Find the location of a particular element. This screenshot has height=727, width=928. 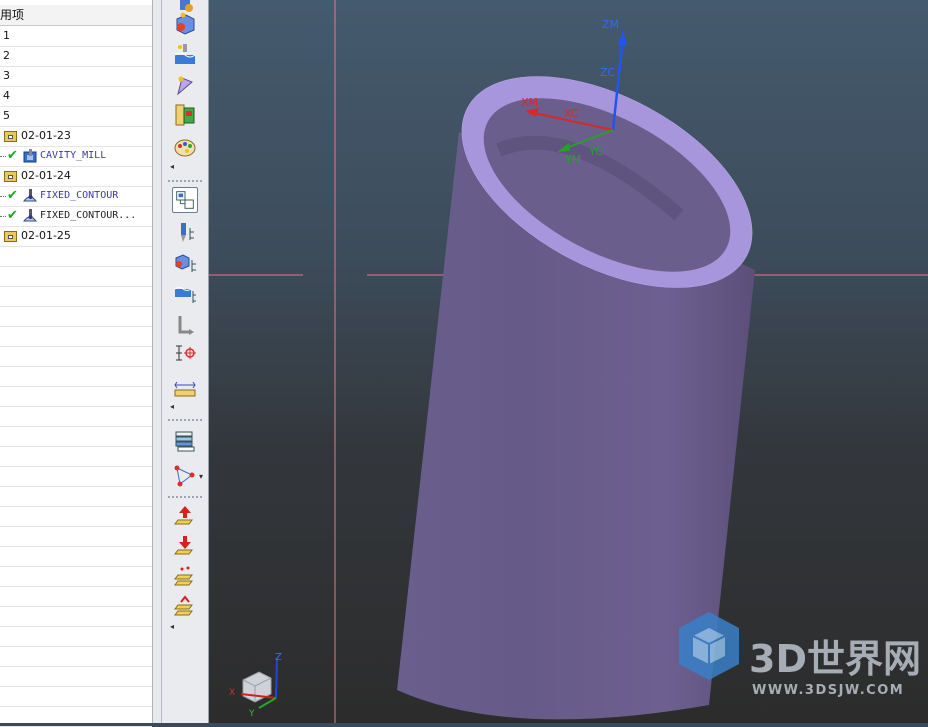

yc-label: YC is located at coordinates (595, 151).